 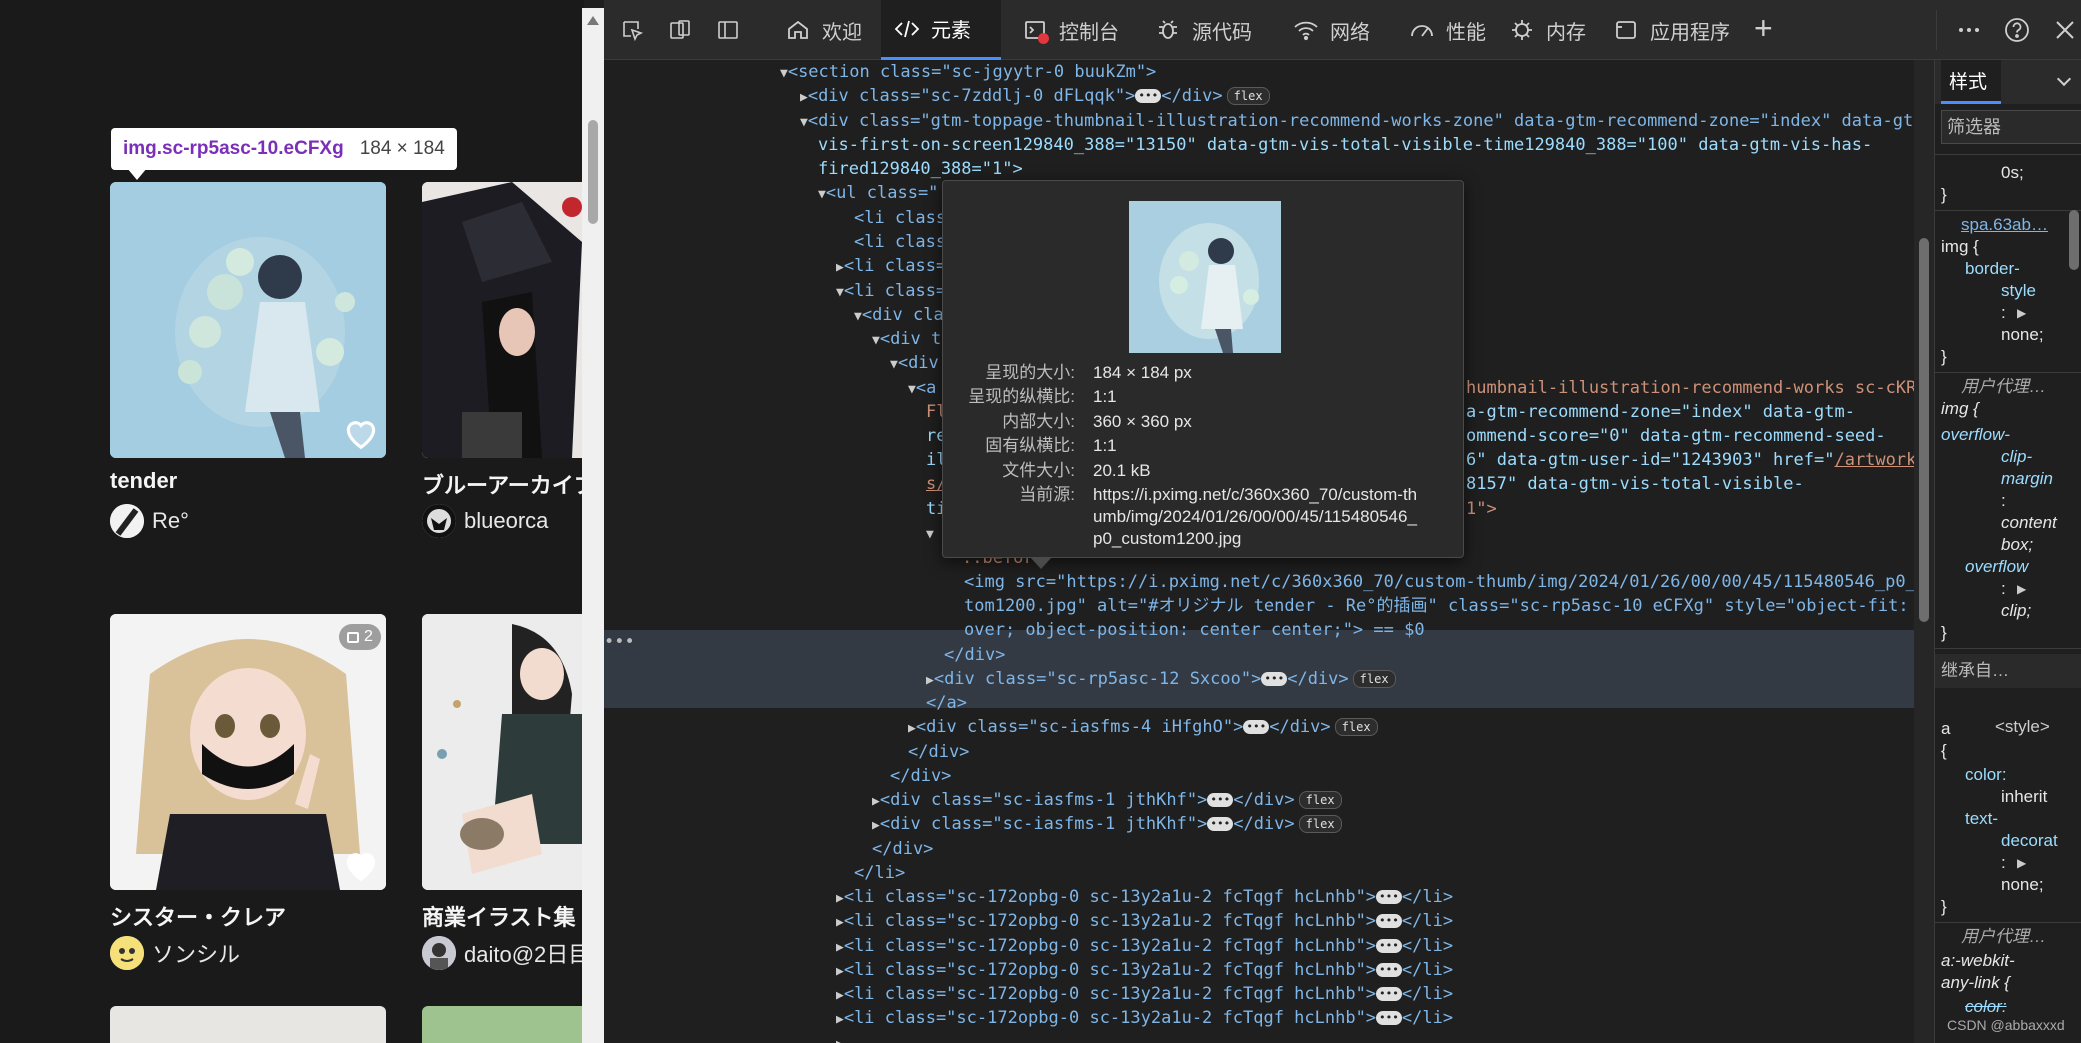 I want to click on dom-node: ▼<div t, so click(x=906, y=339).